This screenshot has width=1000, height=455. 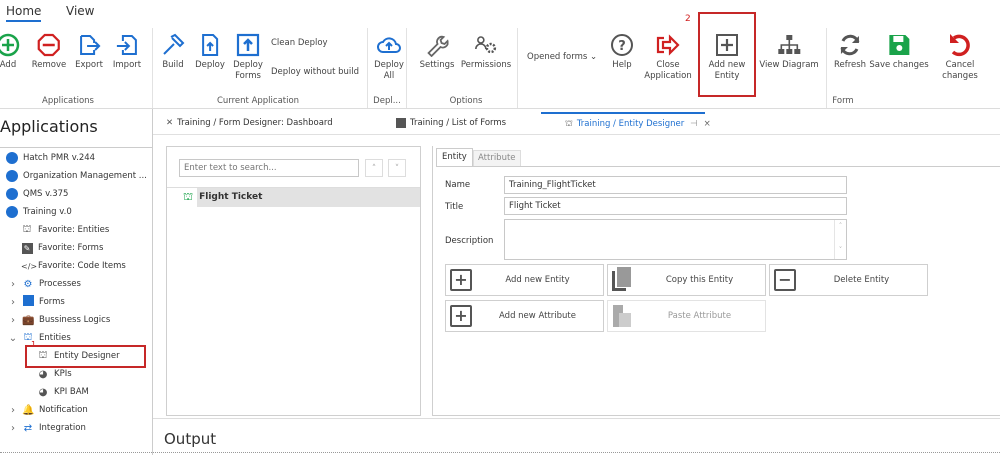 I want to click on group-options: Options, so click(x=466, y=101).